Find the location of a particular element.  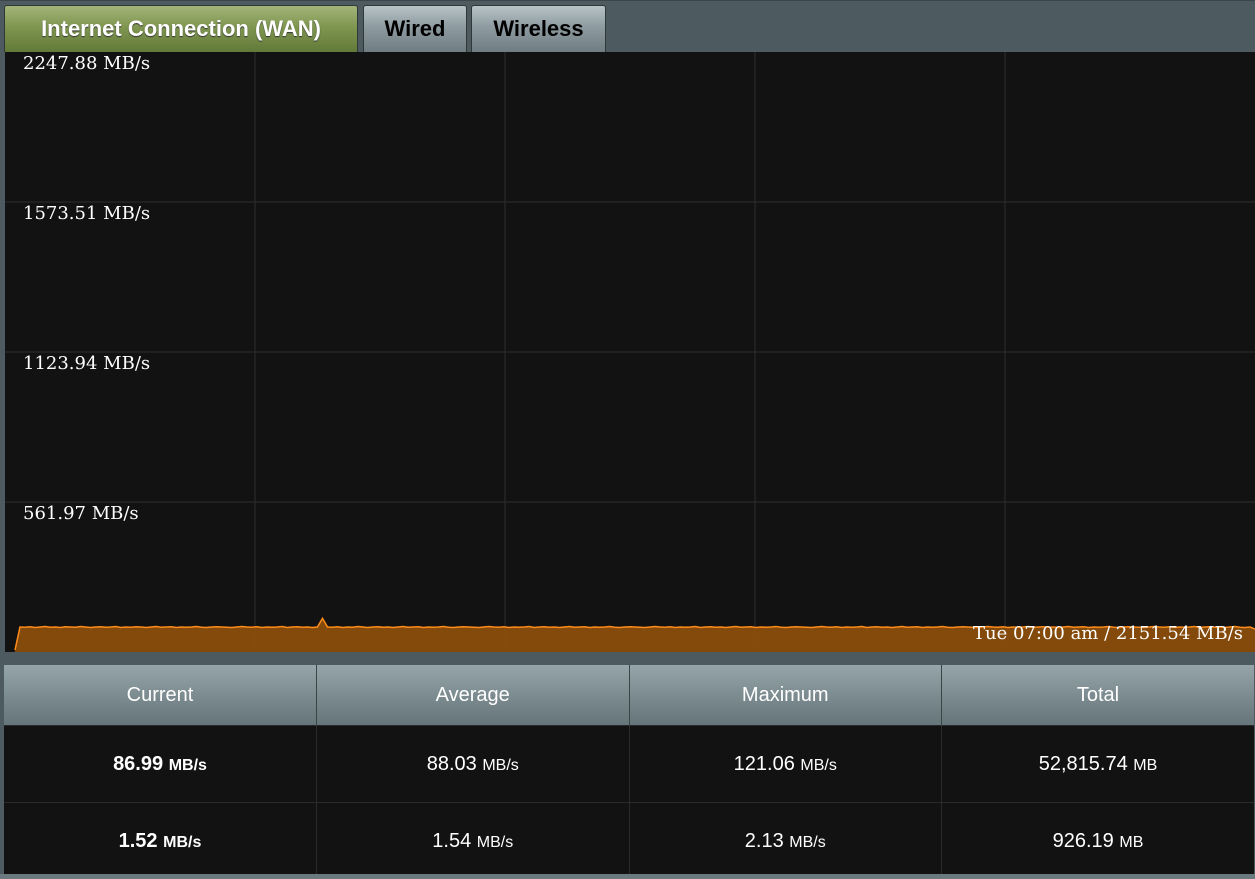

tab-bar: Internet Connection (WAN) Wired Wireless is located at coordinates (627, 26).